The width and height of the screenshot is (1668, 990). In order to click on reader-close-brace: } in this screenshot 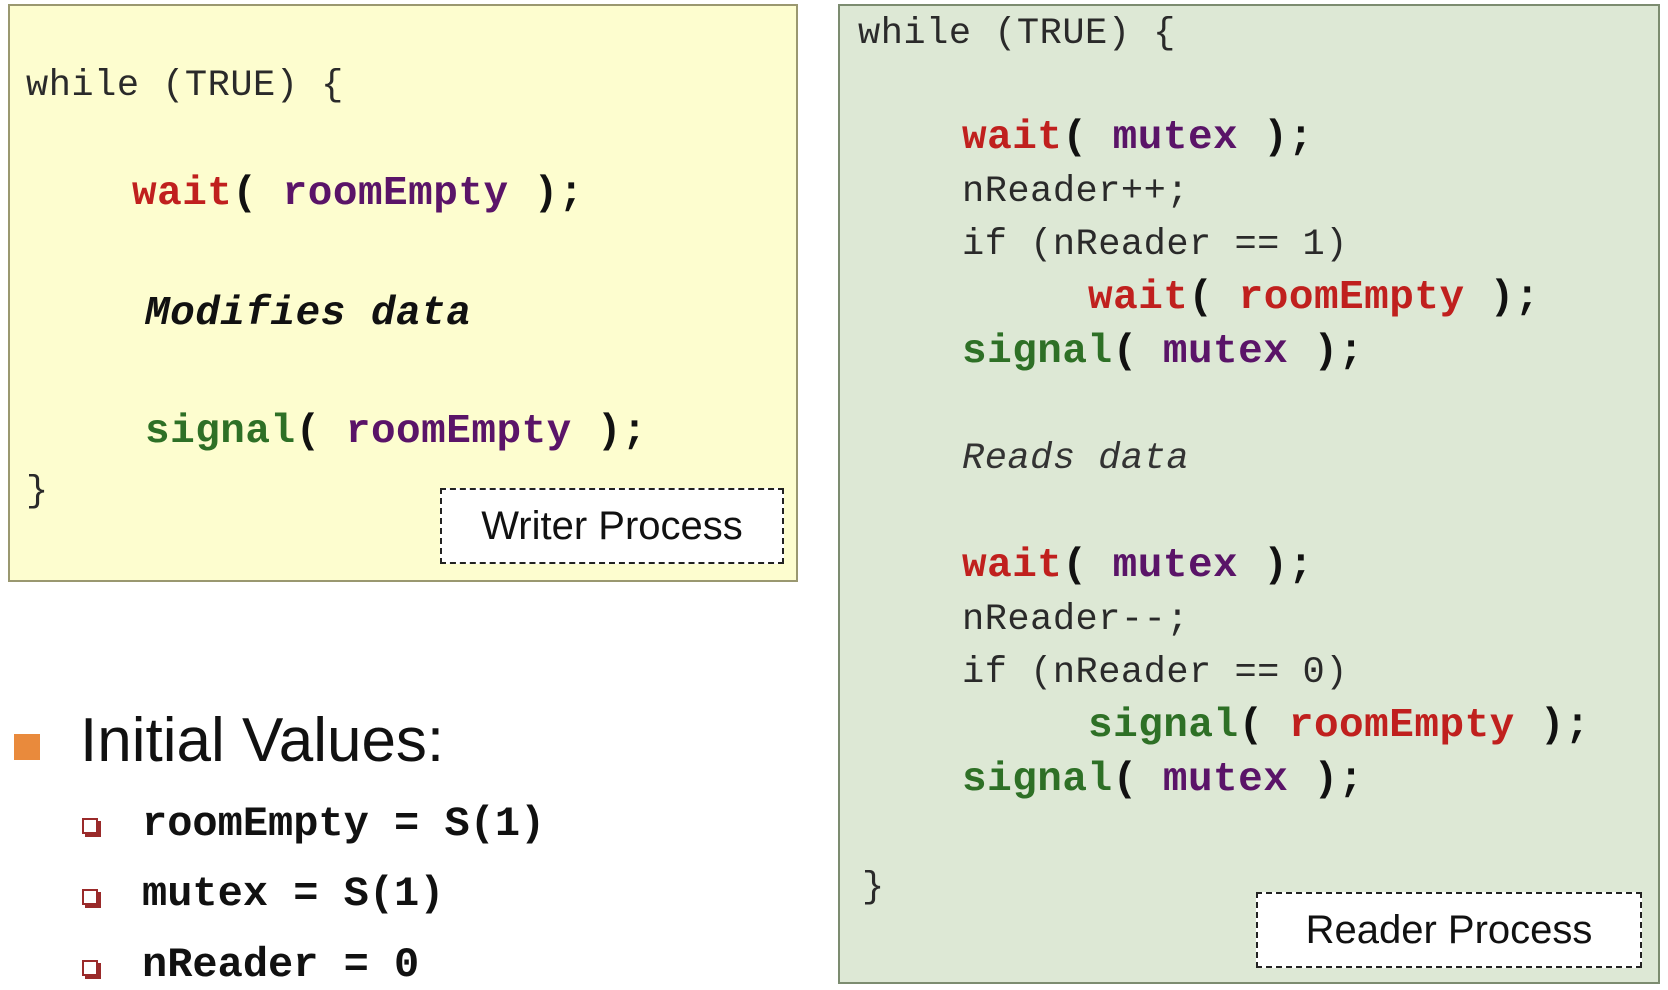, I will do `click(873, 888)`.